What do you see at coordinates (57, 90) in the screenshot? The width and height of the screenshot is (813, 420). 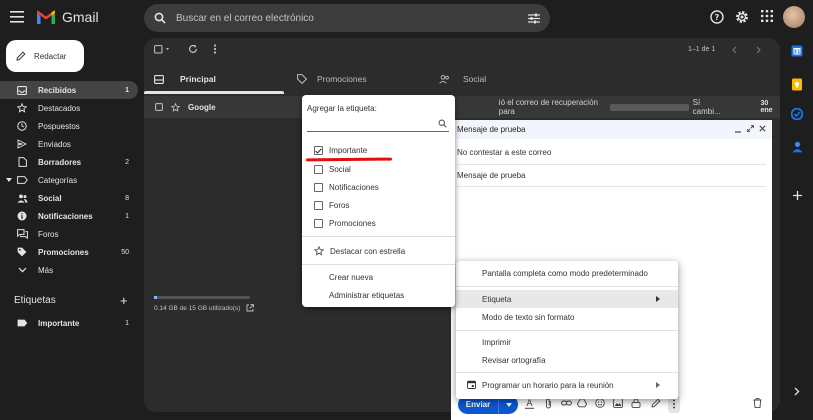 I see `sidebar-item-label: Recibidos` at bounding box center [57, 90].